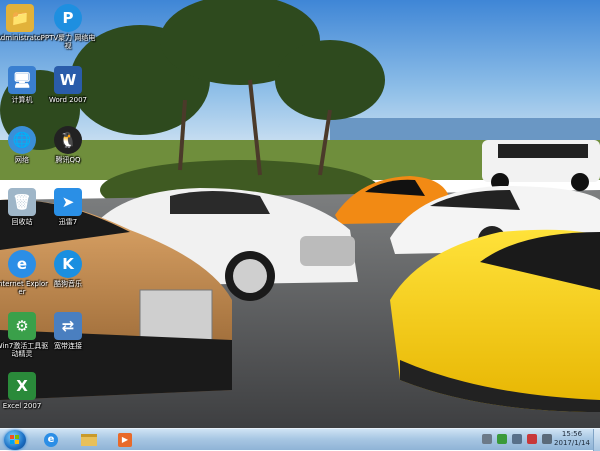 This screenshot has height=451, width=600. What do you see at coordinates (20, 18) in the screenshot?
I see `user-folder-icon: 📁` at bounding box center [20, 18].